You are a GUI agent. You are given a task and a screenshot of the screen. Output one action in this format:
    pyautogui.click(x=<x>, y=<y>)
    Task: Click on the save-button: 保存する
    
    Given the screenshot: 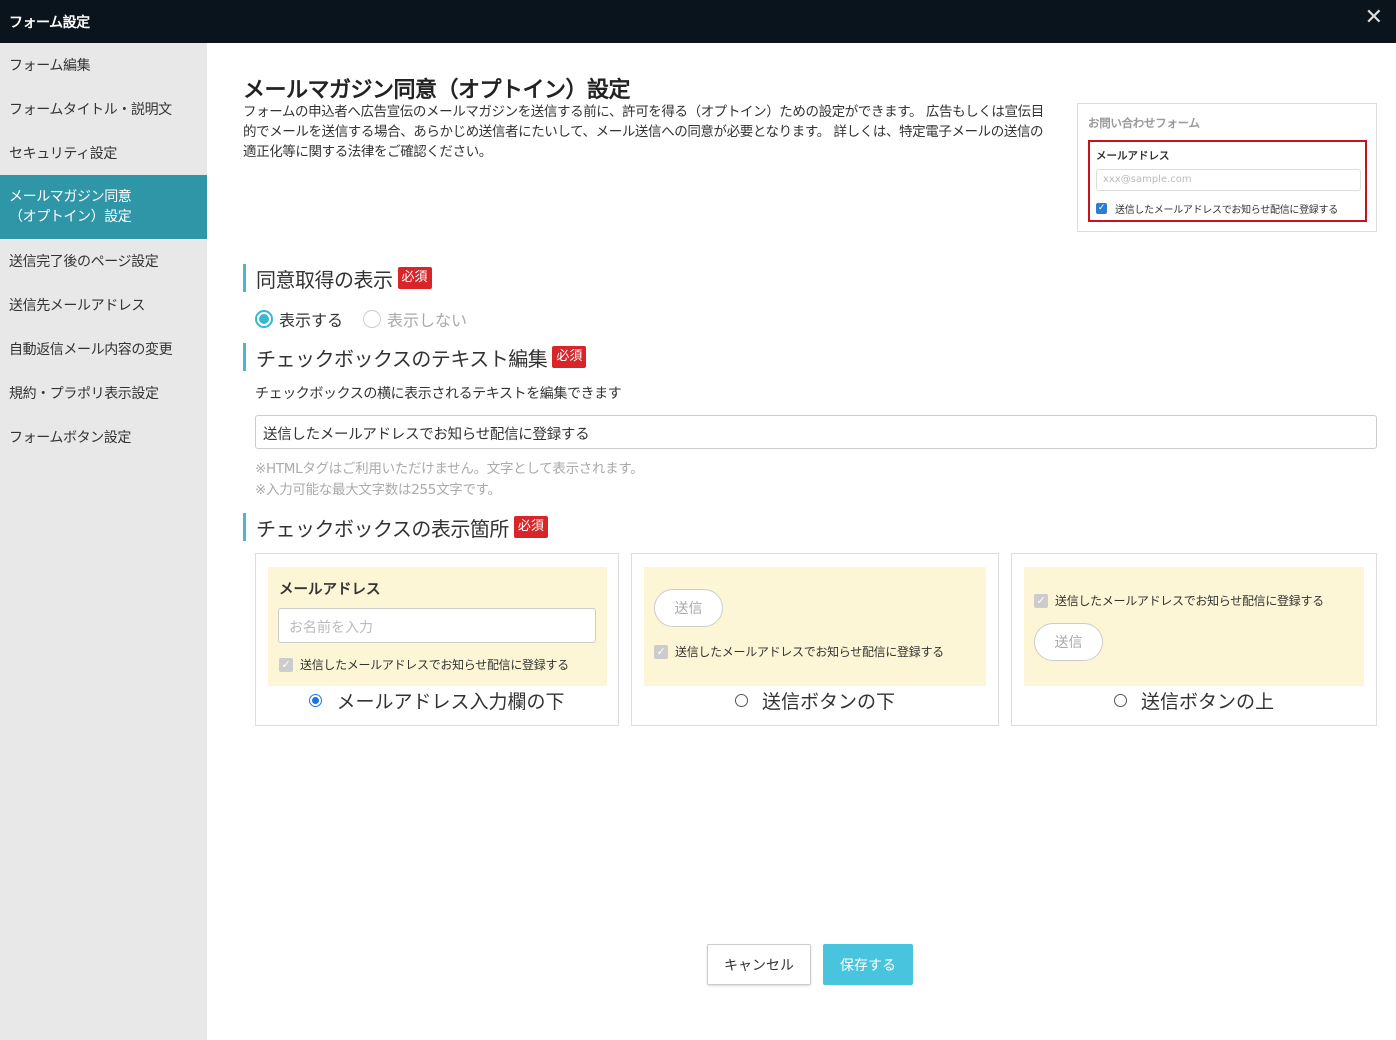 What is the action you would take?
    pyautogui.click(x=868, y=964)
    